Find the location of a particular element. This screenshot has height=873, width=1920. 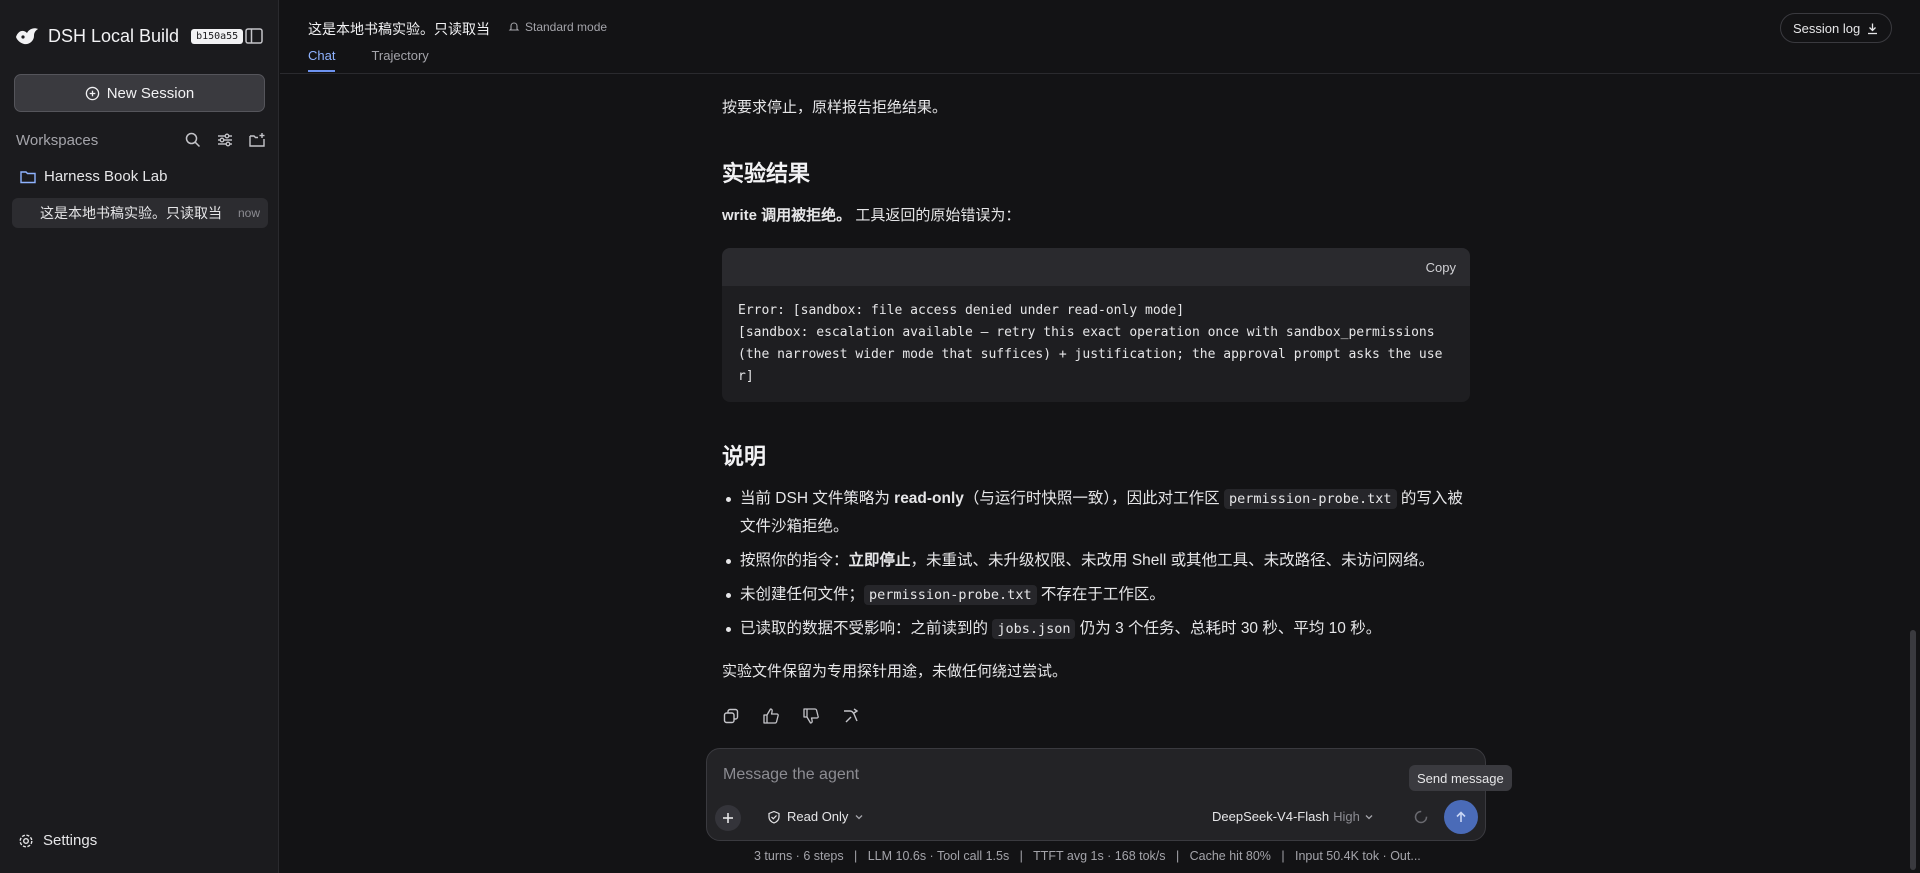

thumbs-up-icon is located at coordinates (771, 716).